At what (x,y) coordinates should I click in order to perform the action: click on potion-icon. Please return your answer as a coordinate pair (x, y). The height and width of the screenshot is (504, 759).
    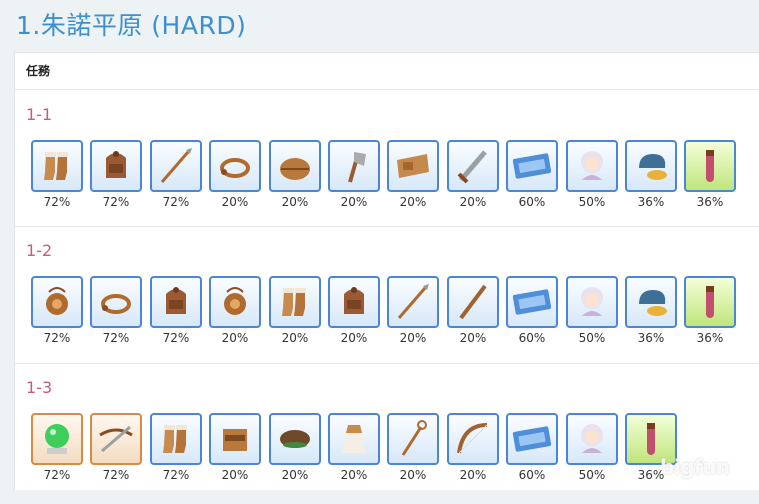
    Looking at the image, I should click on (710, 166).